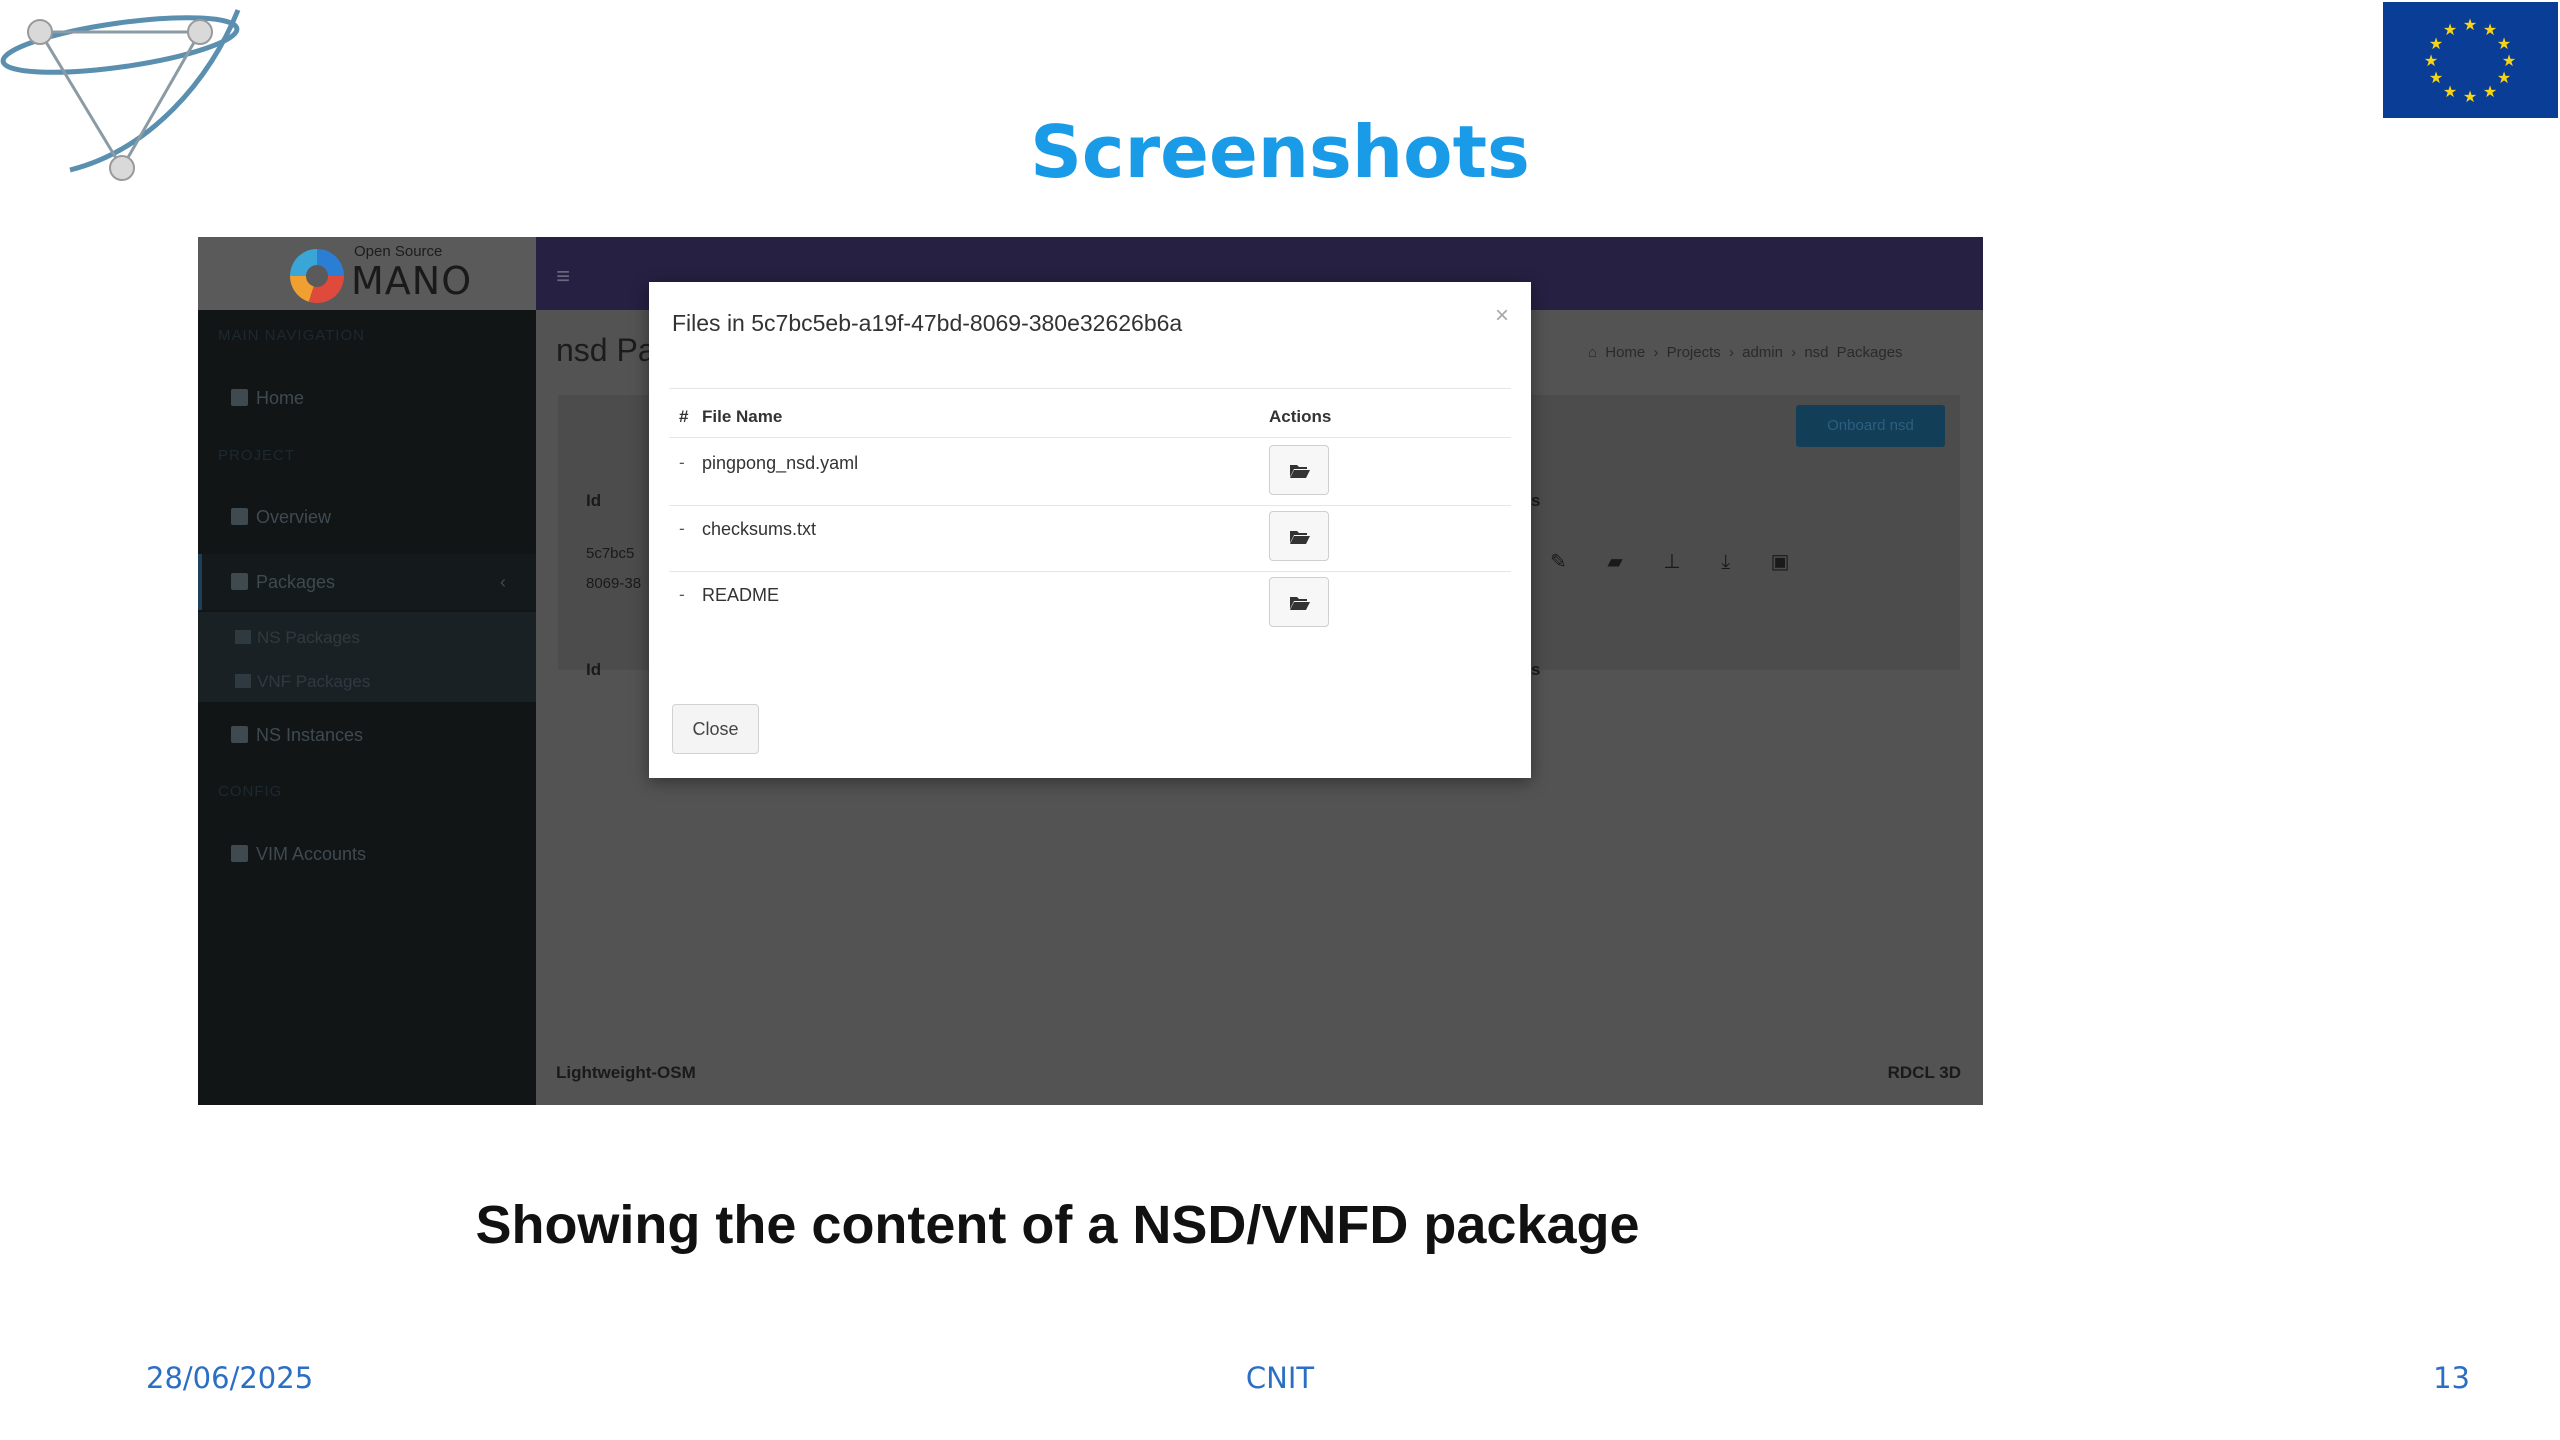  I want to click on close-icon: ×, so click(1502, 316).